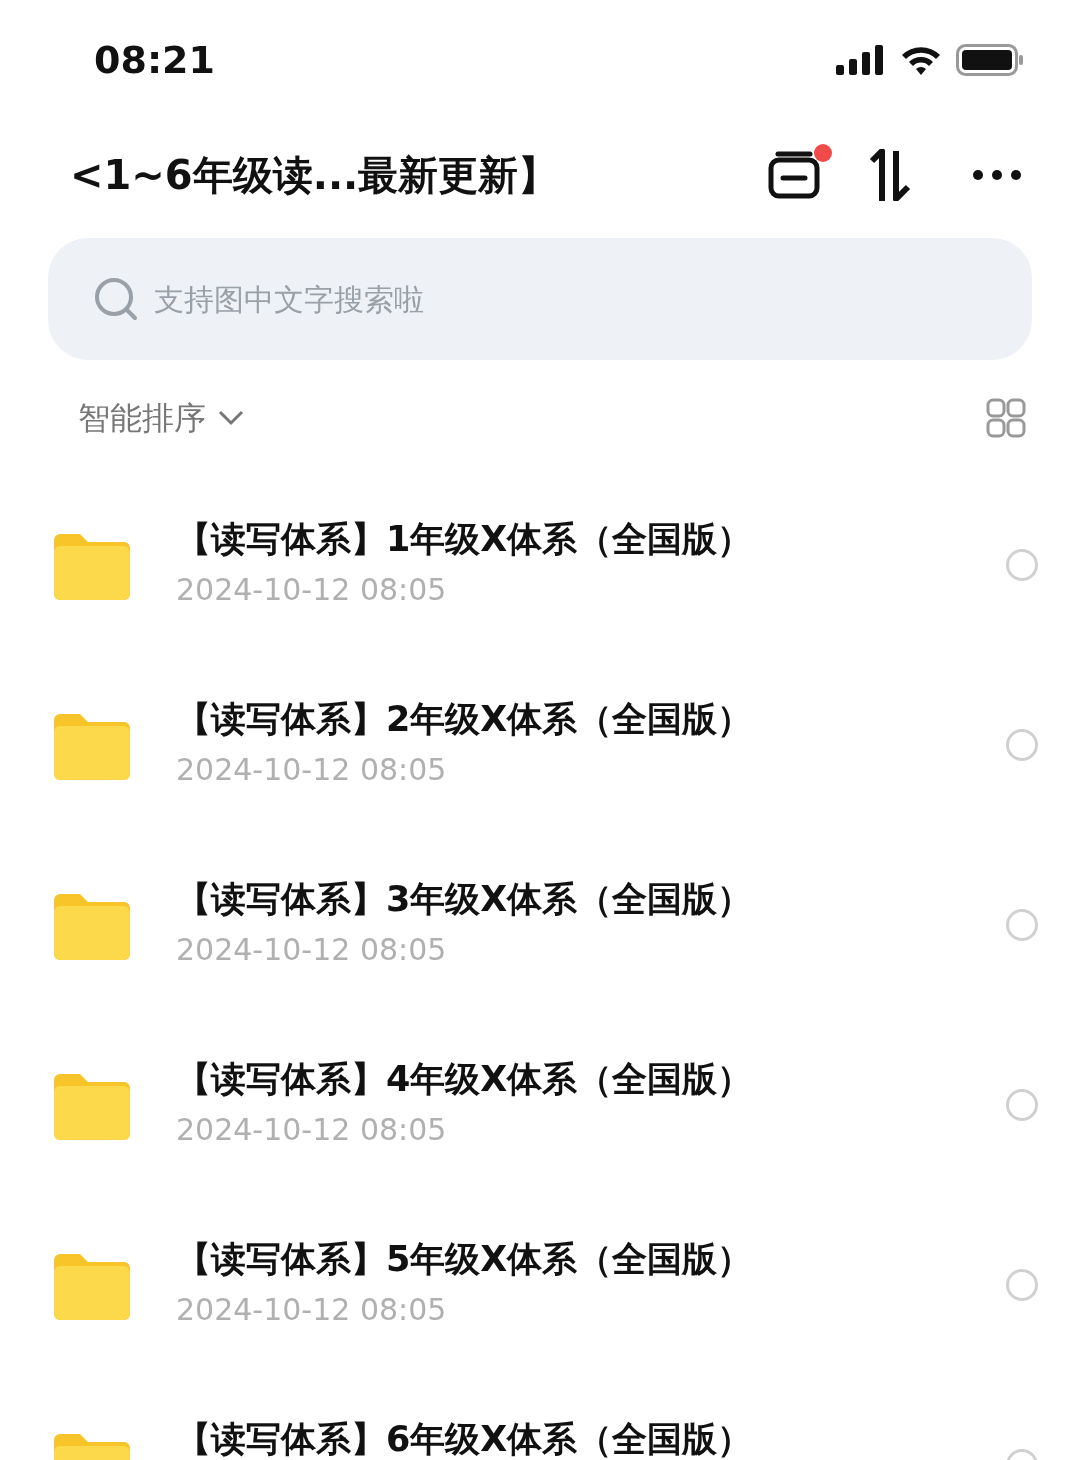 The height and width of the screenshot is (1460, 1080). Describe the element at coordinates (161, 417) in the screenshot. I see `sort-dropdown: 智能排序` at that location.